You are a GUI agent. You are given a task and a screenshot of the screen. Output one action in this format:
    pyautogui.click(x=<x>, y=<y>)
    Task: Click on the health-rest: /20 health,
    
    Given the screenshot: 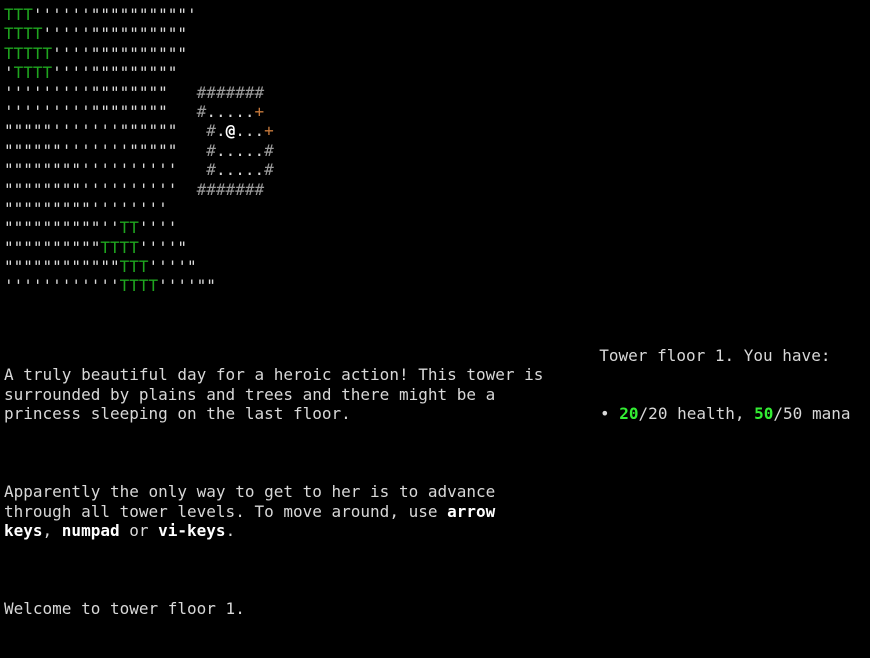 What is the action you would take?
    pyautogui.click(x=696, y=413)
    